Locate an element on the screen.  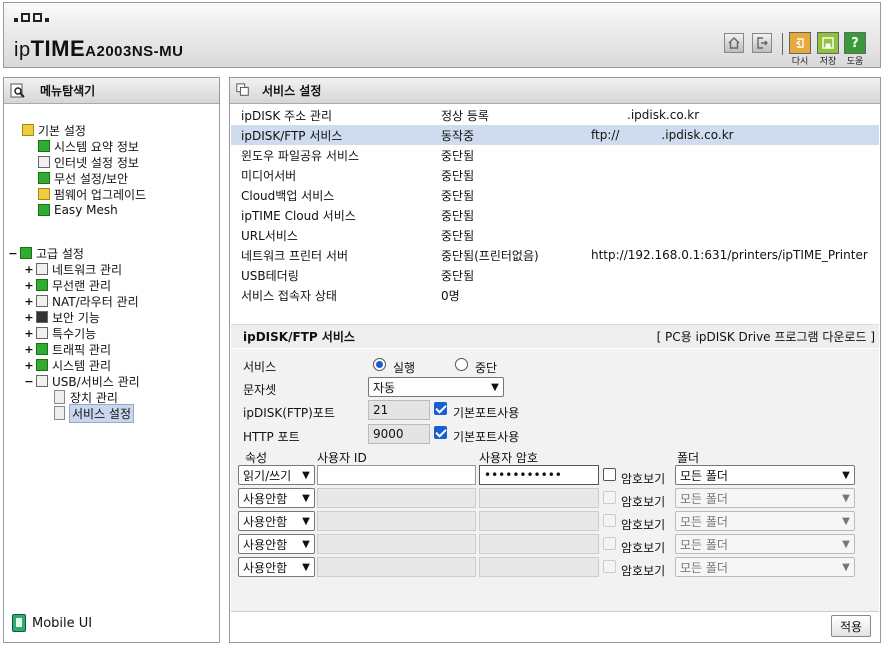
tree-basic-settings: 기본 설정 is located at coordinates (54, 130).